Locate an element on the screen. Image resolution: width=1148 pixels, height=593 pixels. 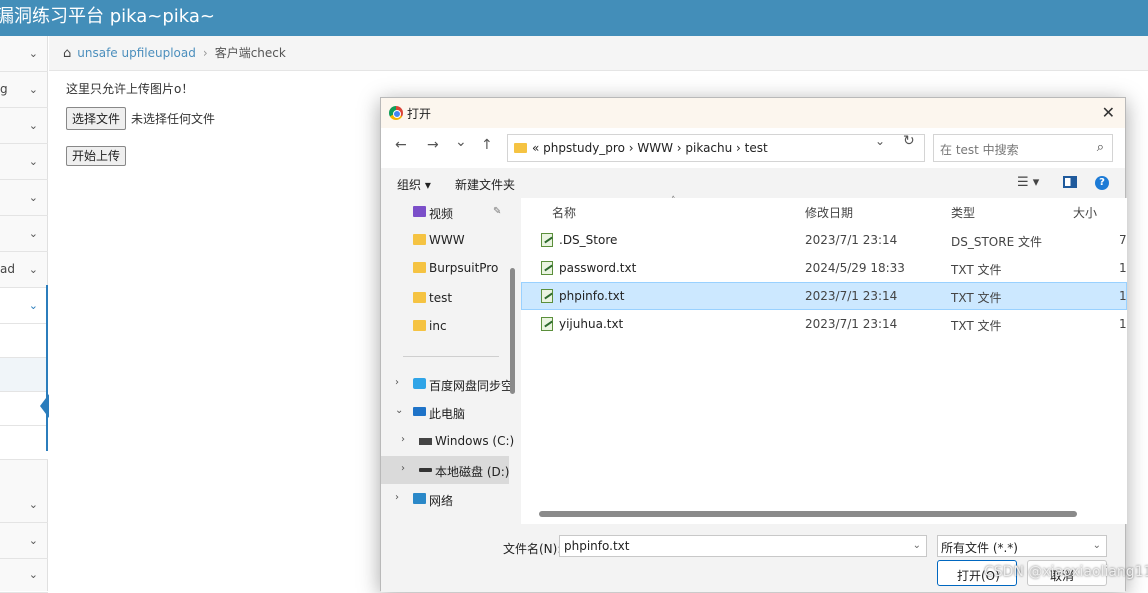
dialog-title: 打开 is located at coordinates (419, 114).